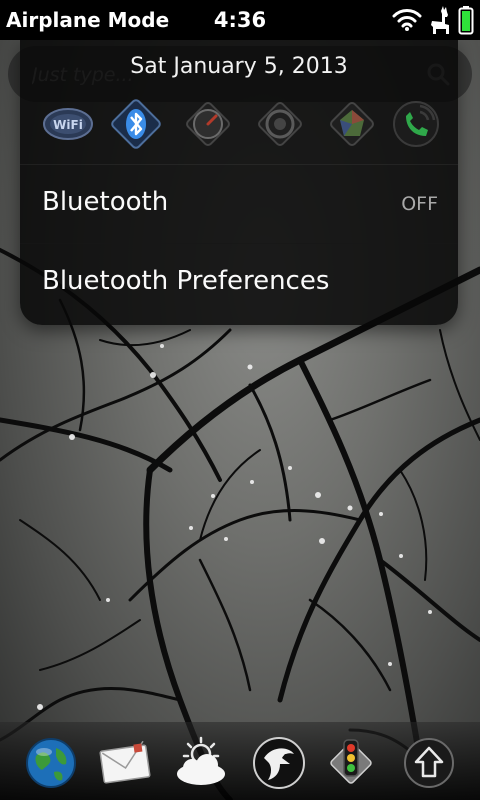 This screenshot has height=800, width=480. What do you see at coordinates (407, 20) in the screenshot?
I see `wifi-icon` at bounding box center [407, 20].